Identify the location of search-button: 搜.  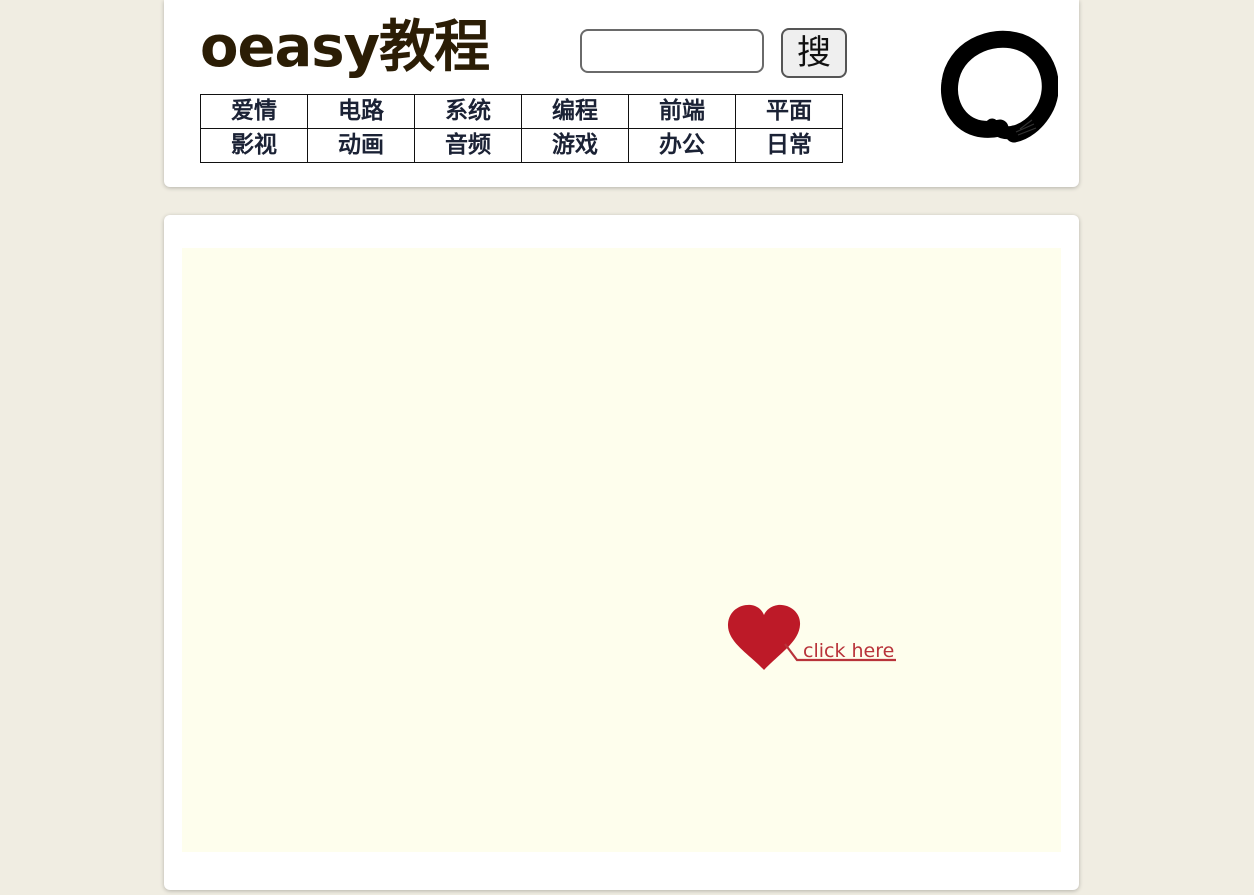
(814, 53).